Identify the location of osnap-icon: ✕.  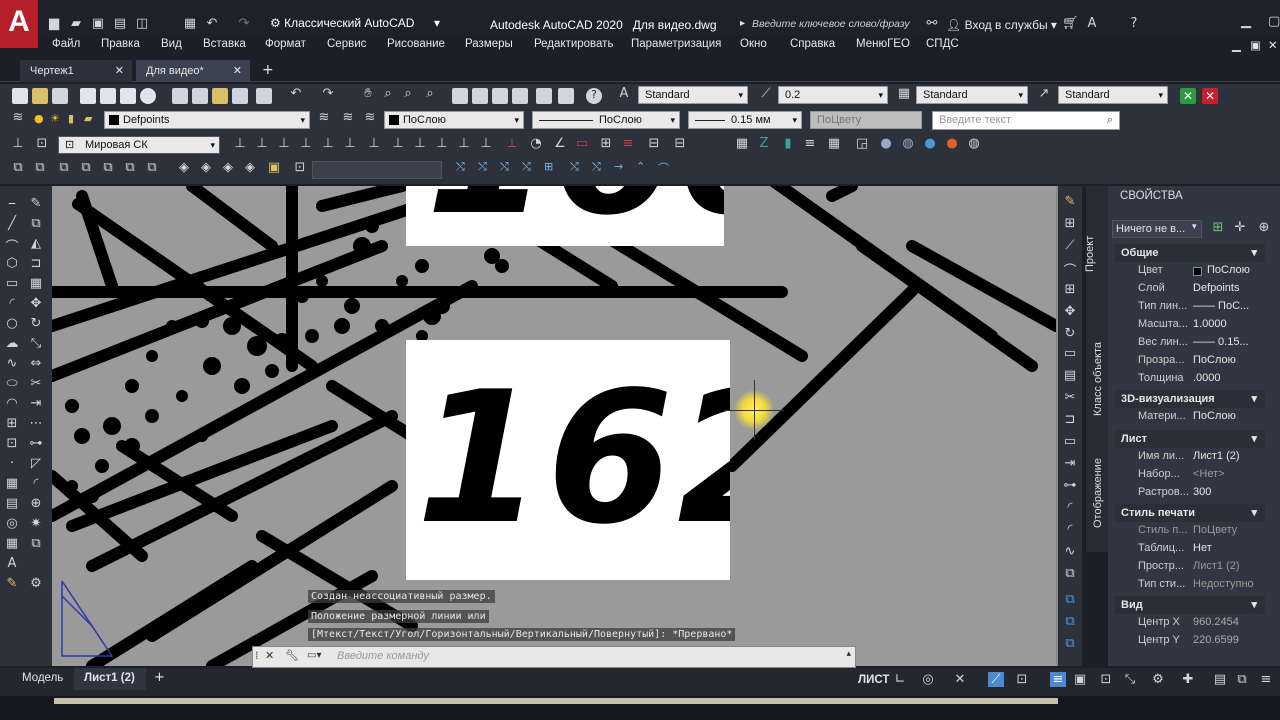
(960, 679).